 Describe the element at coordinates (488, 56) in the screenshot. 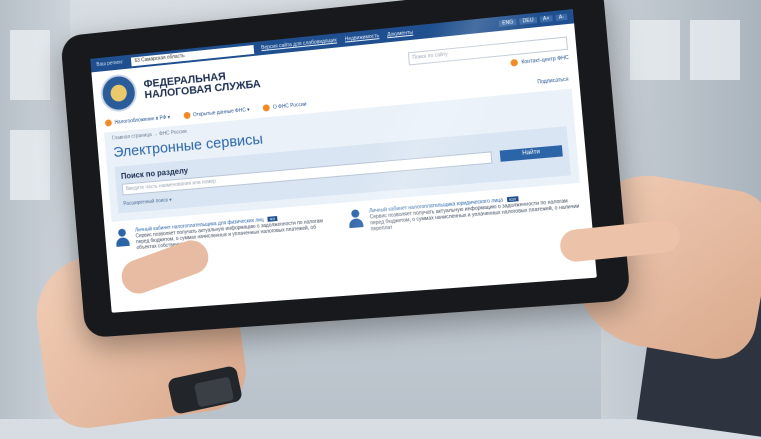

I see `header-right: Поиск по сайту Контакт-центр ФНС` at that location.